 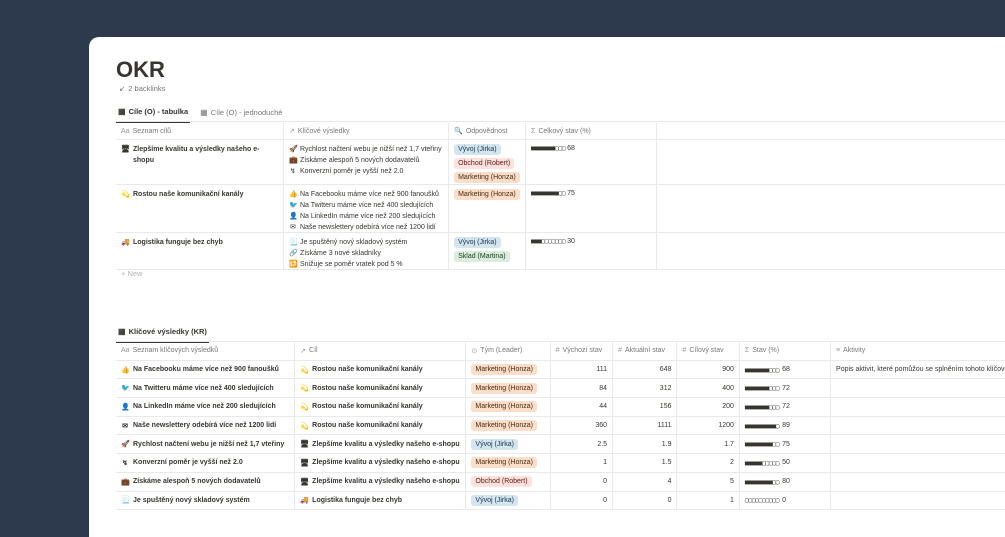 I want to click on column-header: ≡ Aktivity, so click(x=918, y=351).